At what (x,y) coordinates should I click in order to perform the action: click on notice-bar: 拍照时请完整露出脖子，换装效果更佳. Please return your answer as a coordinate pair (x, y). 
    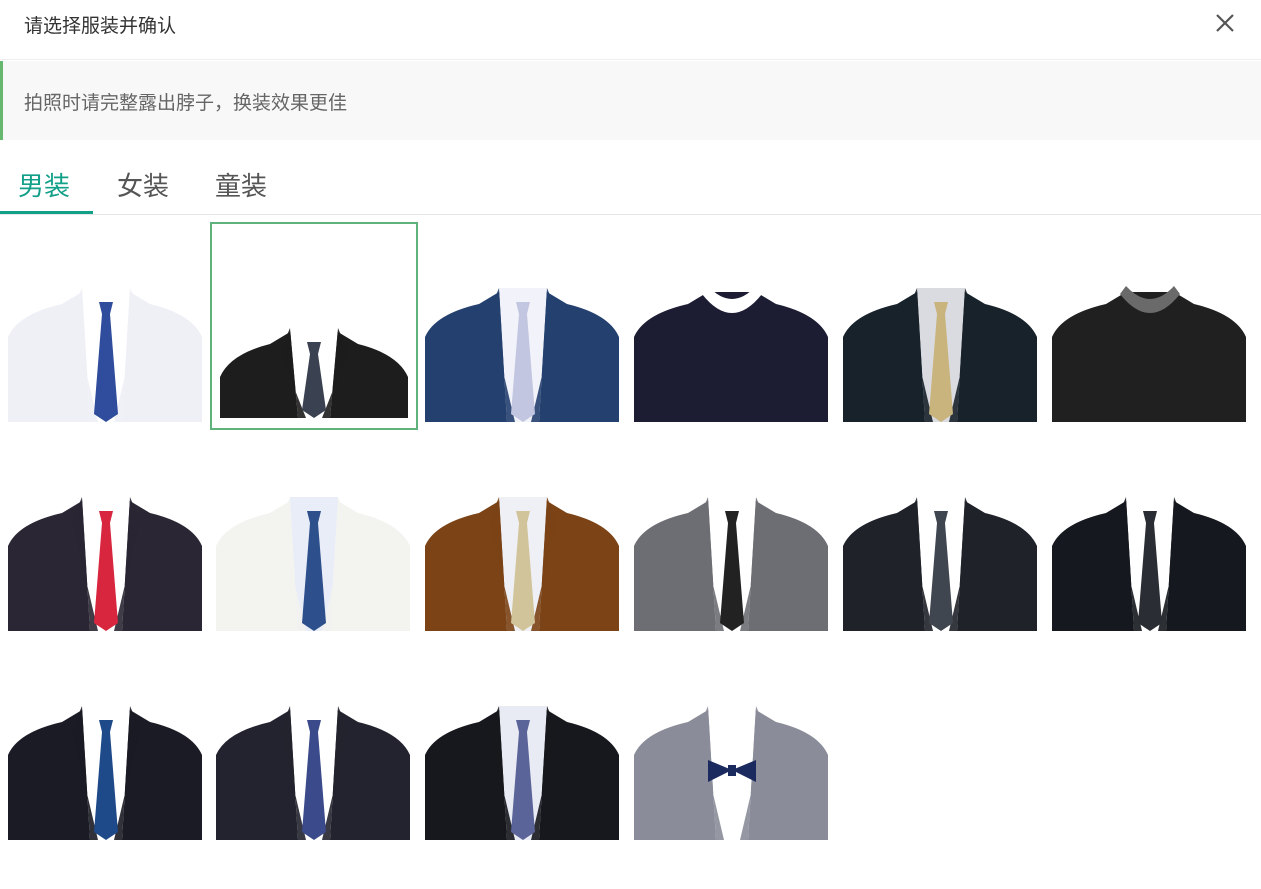
    Looking at the image, I should click on (630, 100).